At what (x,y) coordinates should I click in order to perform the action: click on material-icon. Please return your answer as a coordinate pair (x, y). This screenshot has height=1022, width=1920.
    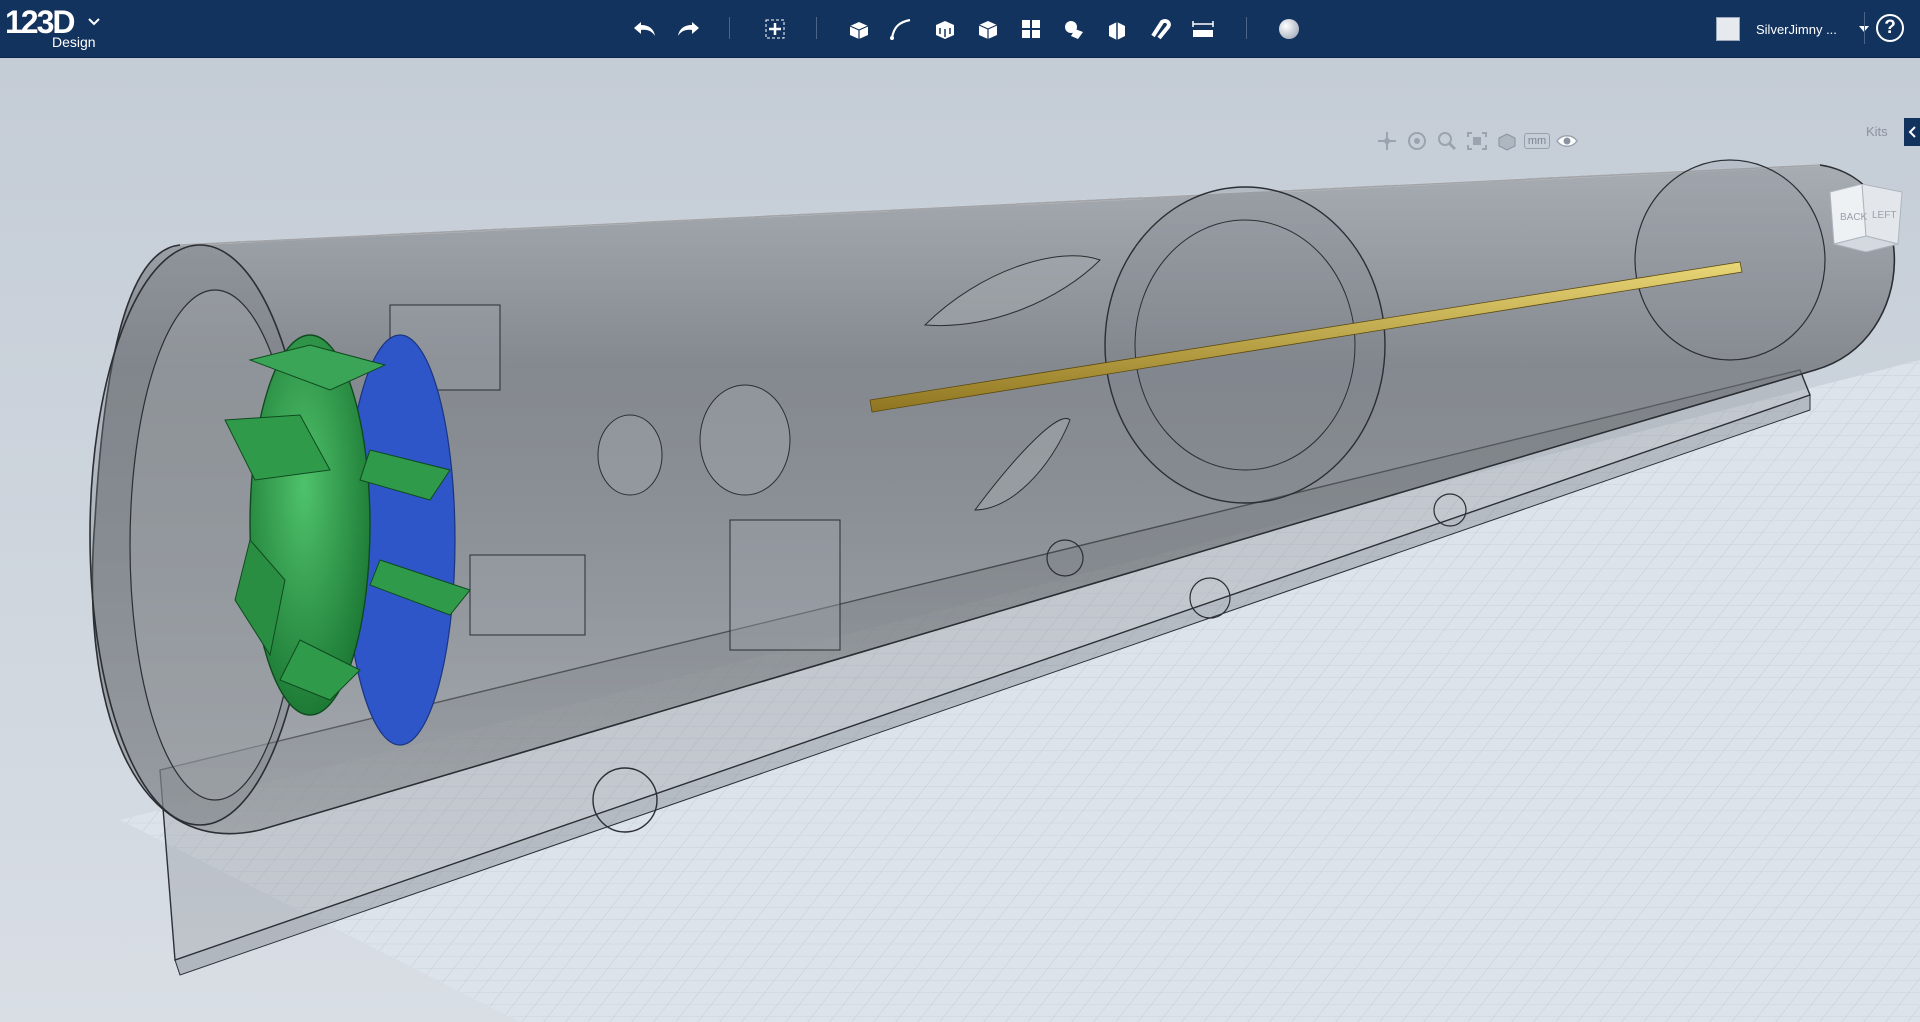
    Looking at the image, I should click on (1289, 29).